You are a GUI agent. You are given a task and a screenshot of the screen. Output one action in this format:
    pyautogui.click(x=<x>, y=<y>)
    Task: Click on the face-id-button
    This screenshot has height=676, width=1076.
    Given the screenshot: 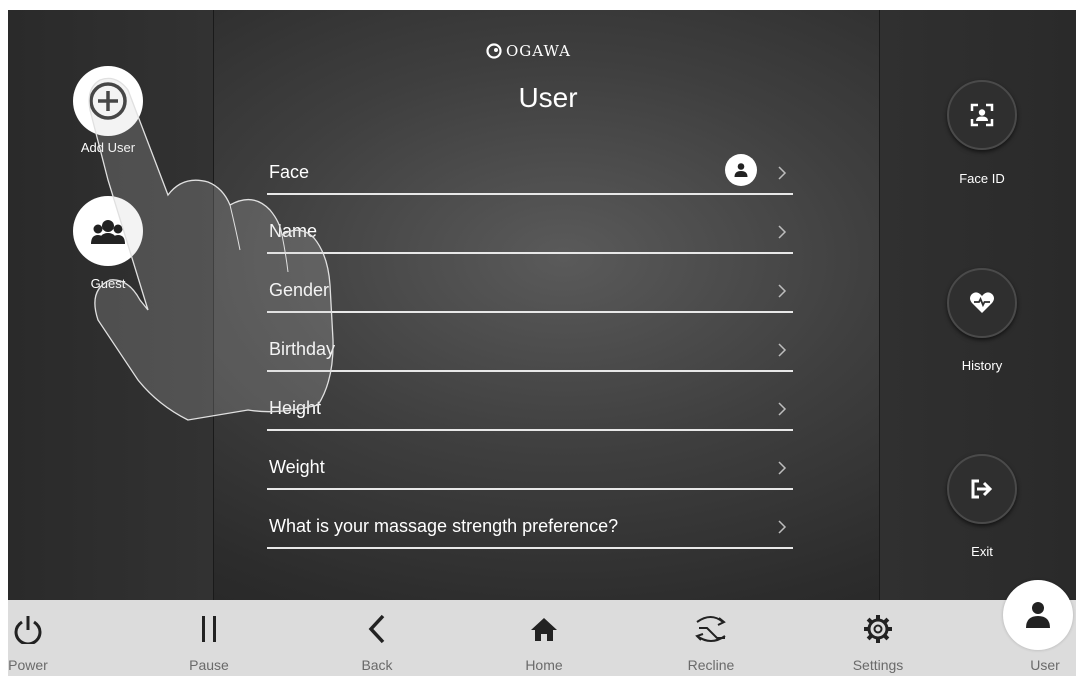 What is the action you would take?
    pyautogui.click(x=982, y=115)
    